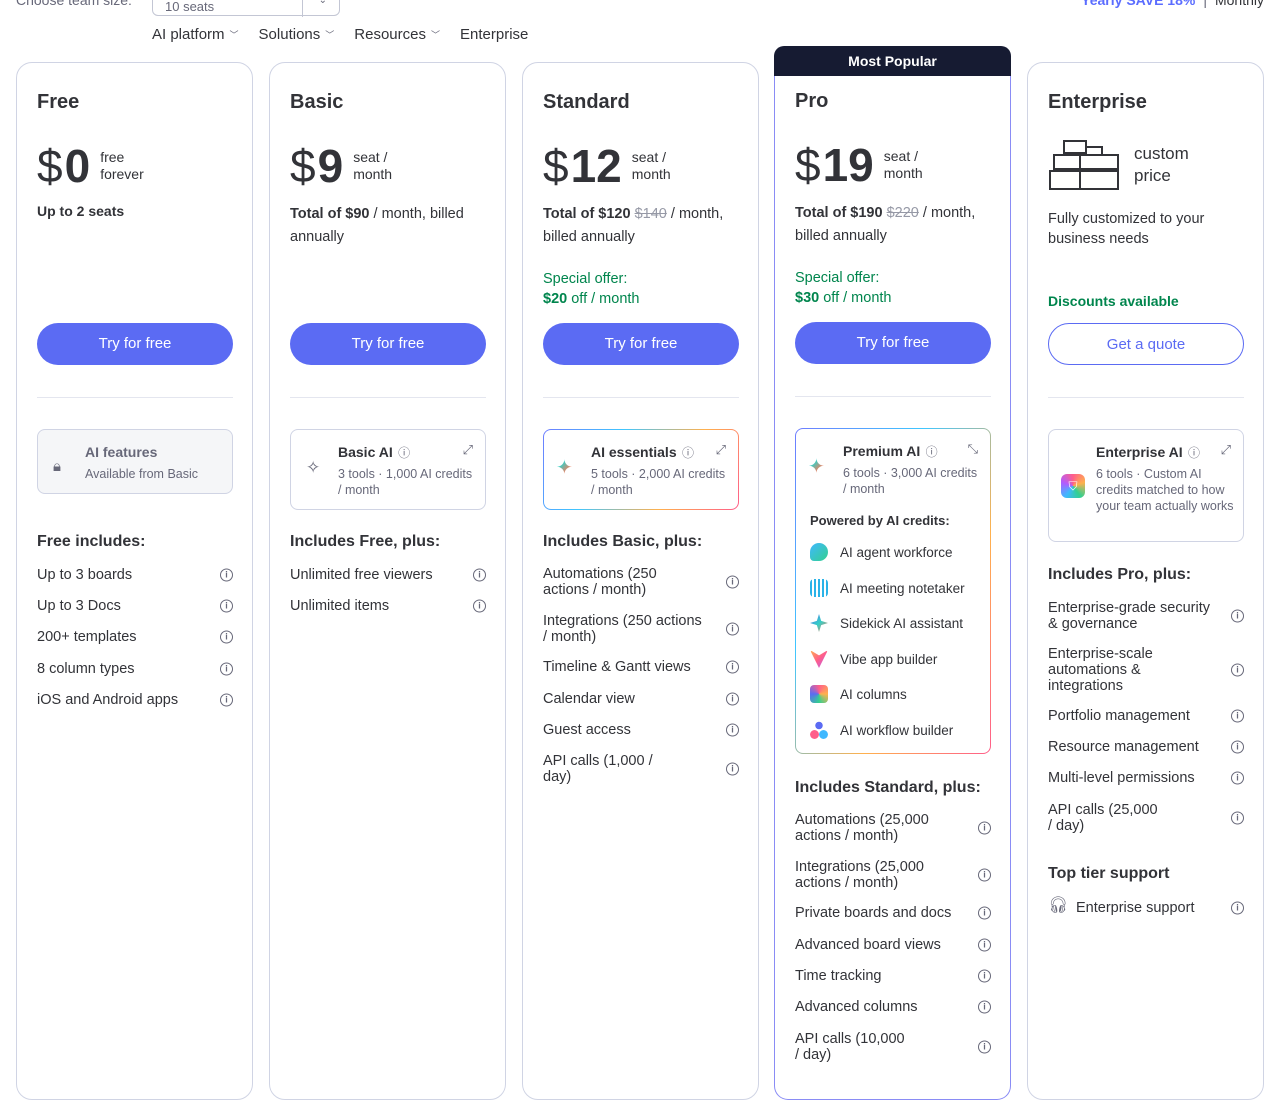 The image size is (1280, 1115). I want to click on feature-item: Integrations (25,000 actions / month) i, so click(893, 875).